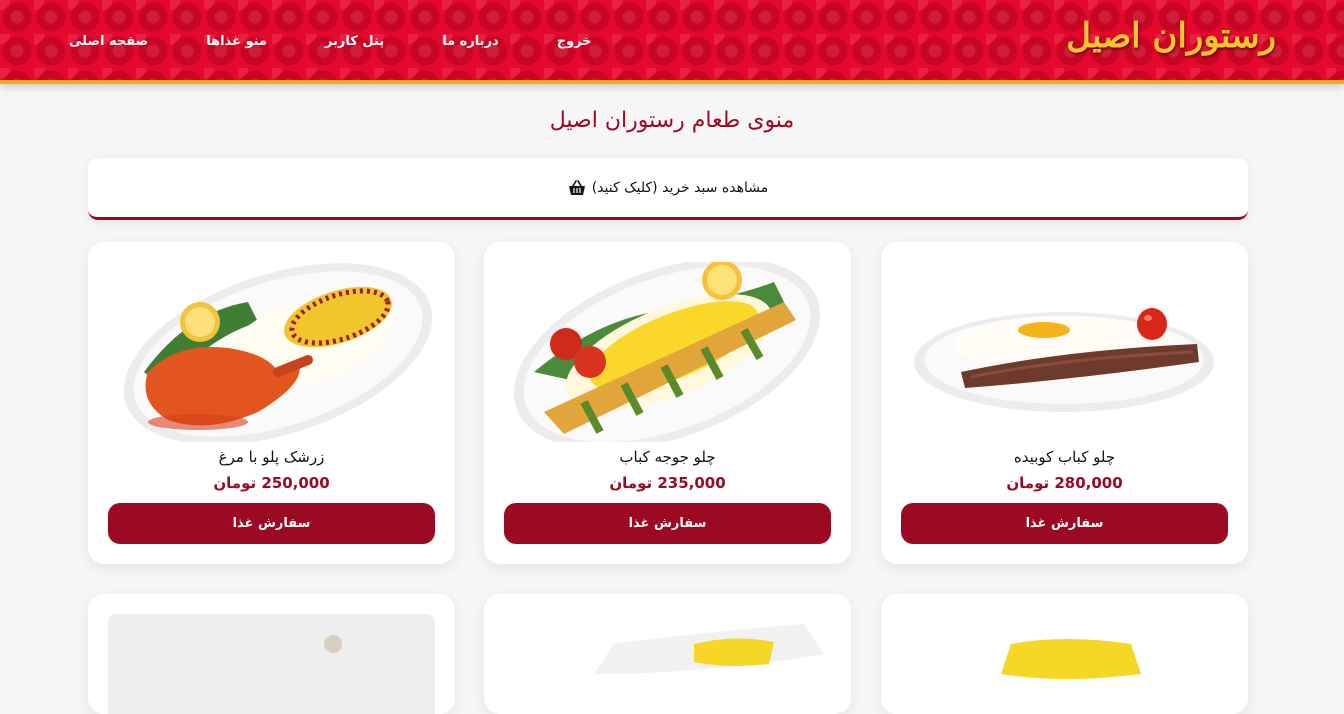 The width and height of the screenshot is (1344, 714). Describe the element at coordinates (1171, 36) in the screenshot. I see `restaurant-logo: رستوران اصیل` at that location.